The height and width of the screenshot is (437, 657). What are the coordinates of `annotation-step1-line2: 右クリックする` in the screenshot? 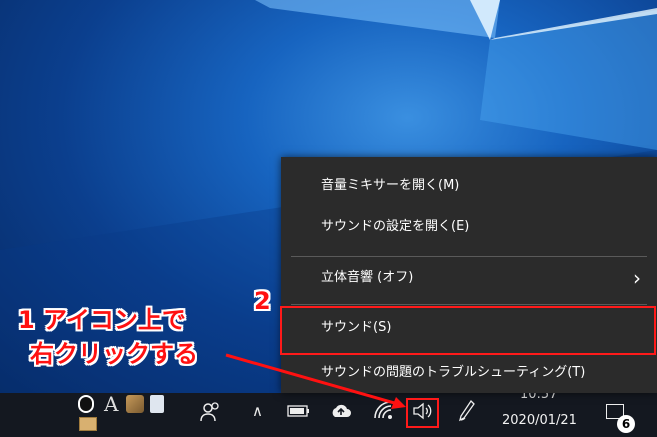 It's located at (114, 354).